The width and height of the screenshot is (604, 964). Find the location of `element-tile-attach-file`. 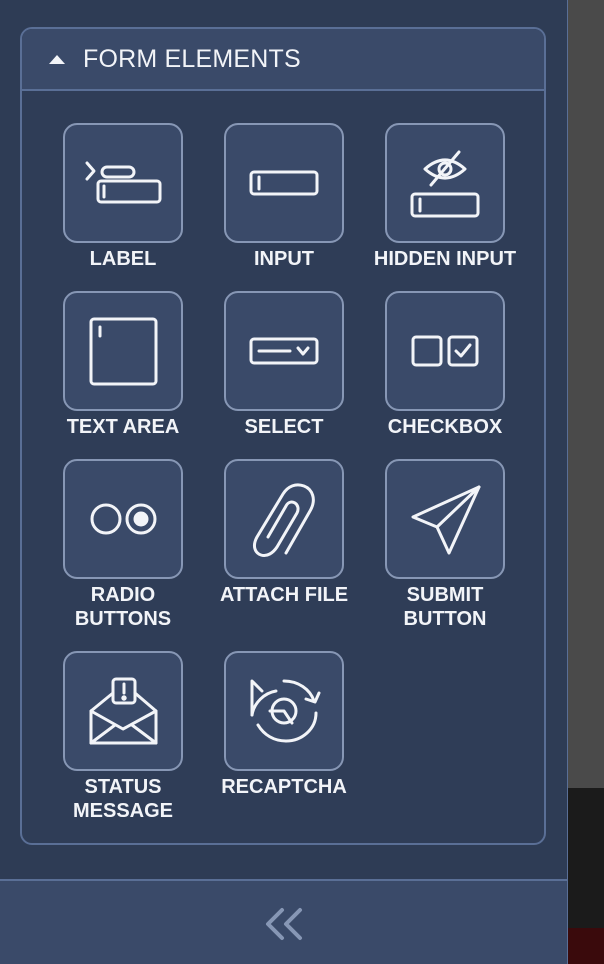

element-tile-attach-file is located at coordinates (284, 519).